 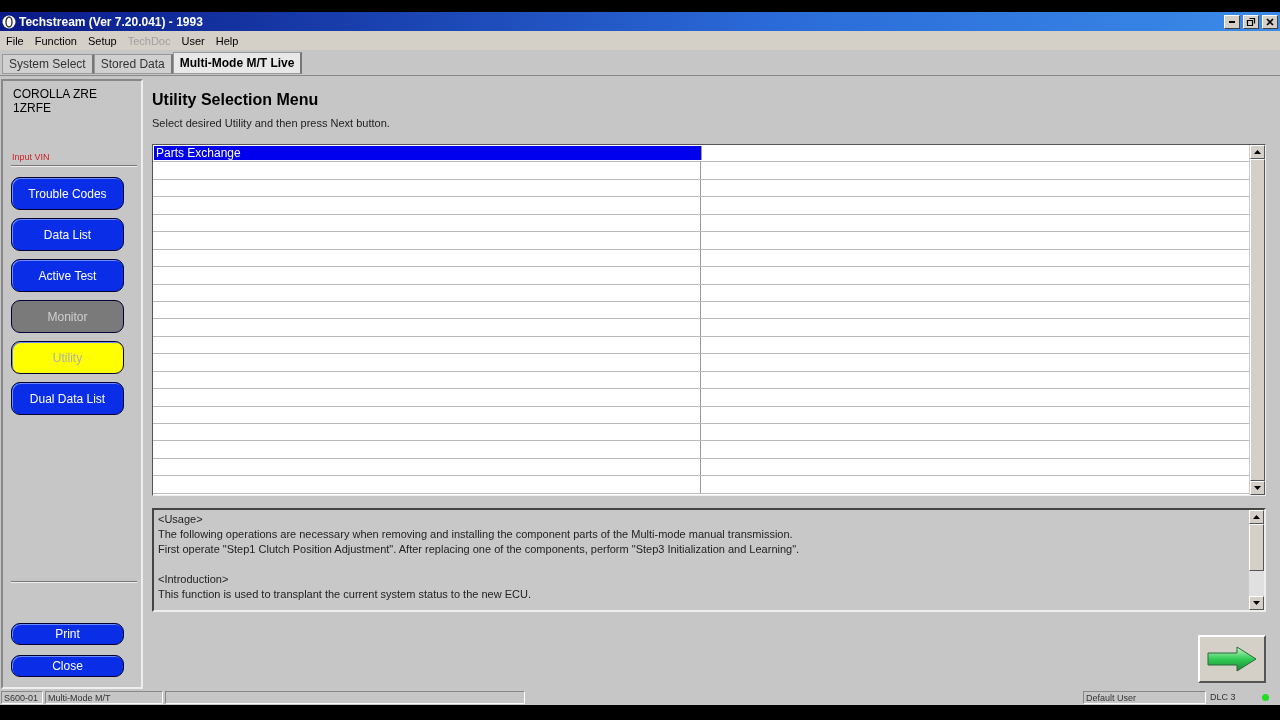 I want to click on arrow-icon, so click(x=1232, y=659).